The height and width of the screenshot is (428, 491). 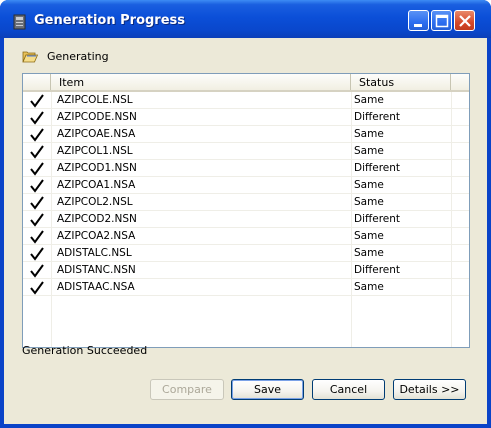 What do you see at coordinates (460, 82) in the screenshot?
I see `column-header-filler` at bounding box center [460, 82].